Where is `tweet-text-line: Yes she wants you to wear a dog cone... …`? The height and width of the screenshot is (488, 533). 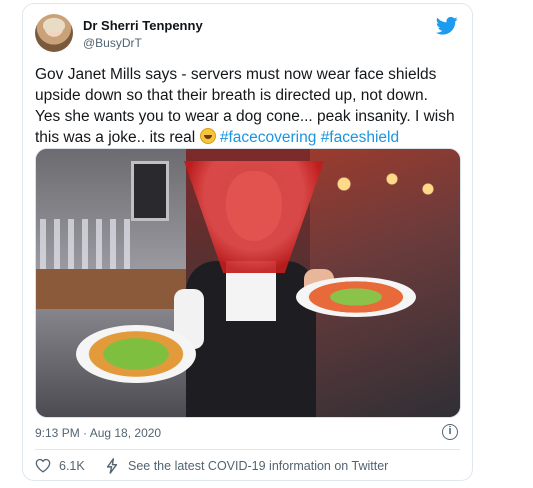
tweet-text-line: Yes she wants you to wear a dog cone... … is located at coordinates (245, 116).